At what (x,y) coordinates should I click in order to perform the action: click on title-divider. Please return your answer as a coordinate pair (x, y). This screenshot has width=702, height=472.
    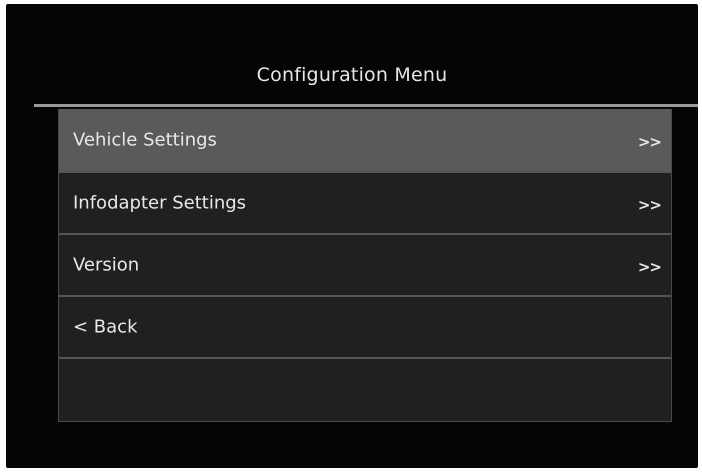
    Looking at the image, I should click on (366, 105).